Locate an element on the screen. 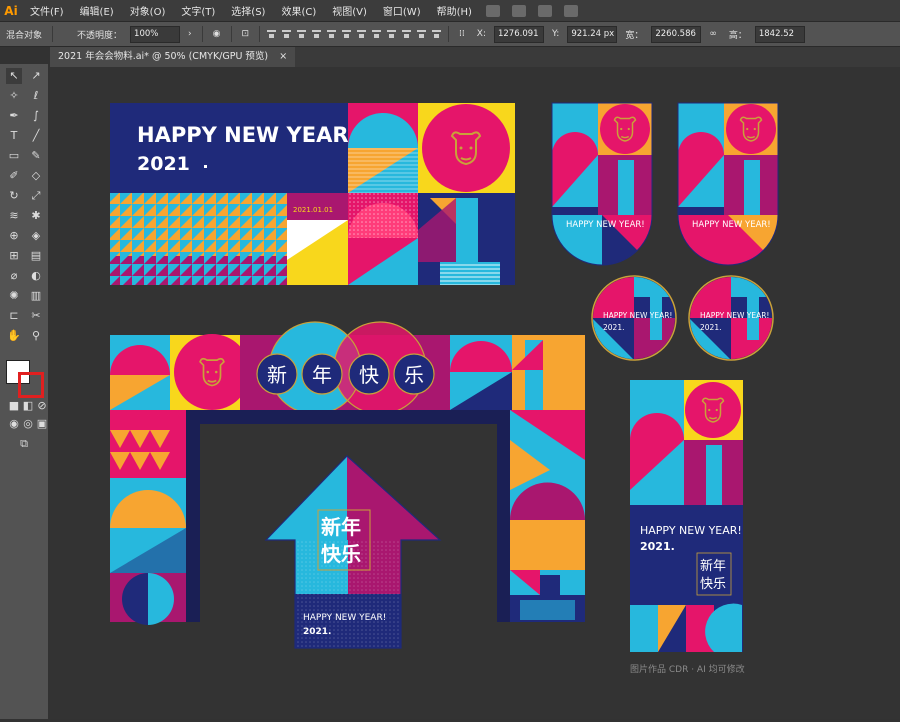  direct-selection-tool-icon: ↗ is located at coordinates (36, 76).